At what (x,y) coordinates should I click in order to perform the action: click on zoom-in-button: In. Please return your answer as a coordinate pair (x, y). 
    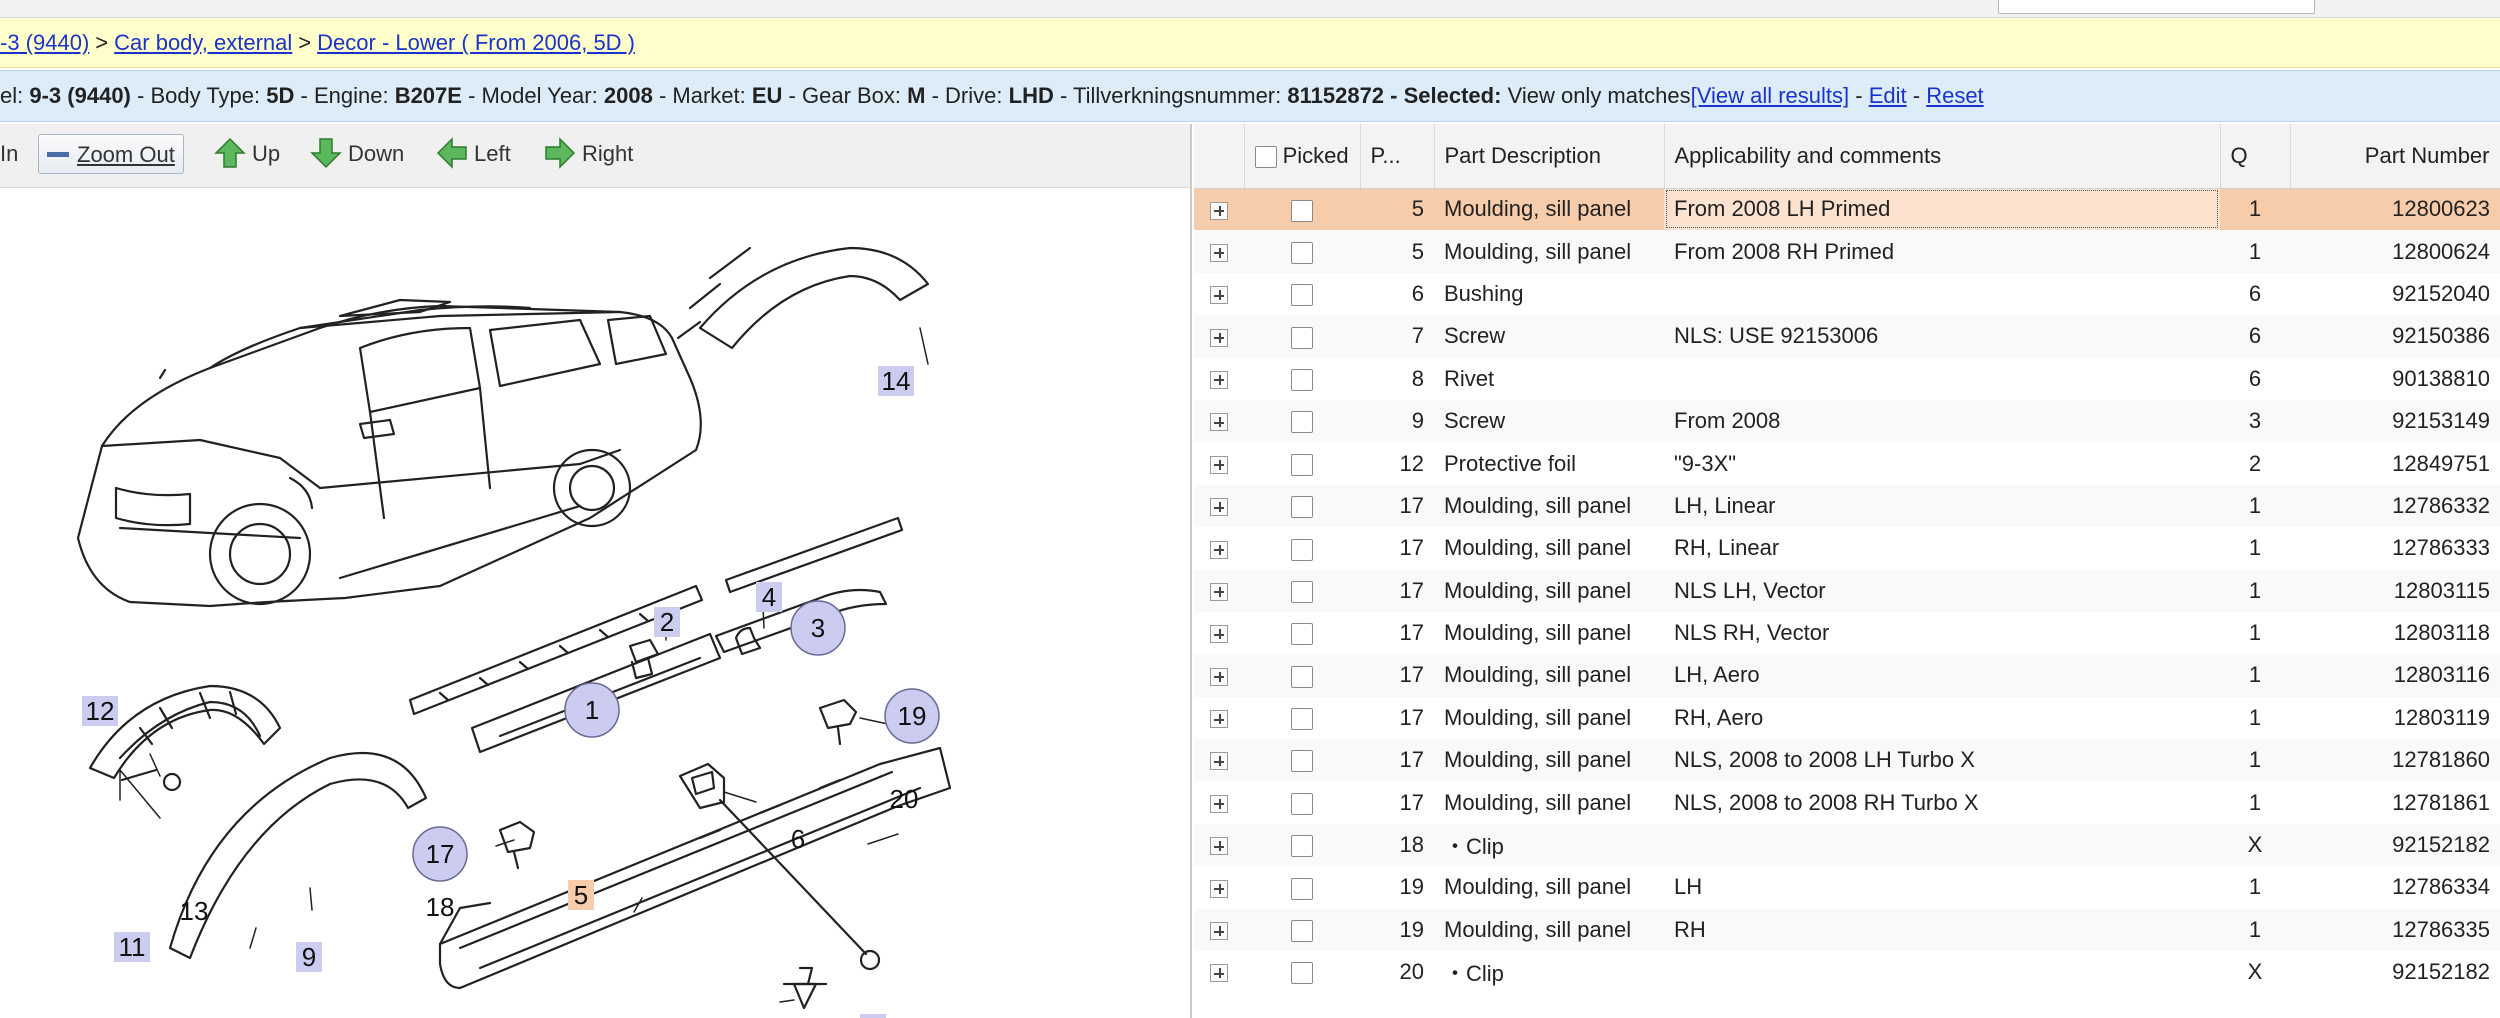
    Looking at the image, I should click on (9, 154).